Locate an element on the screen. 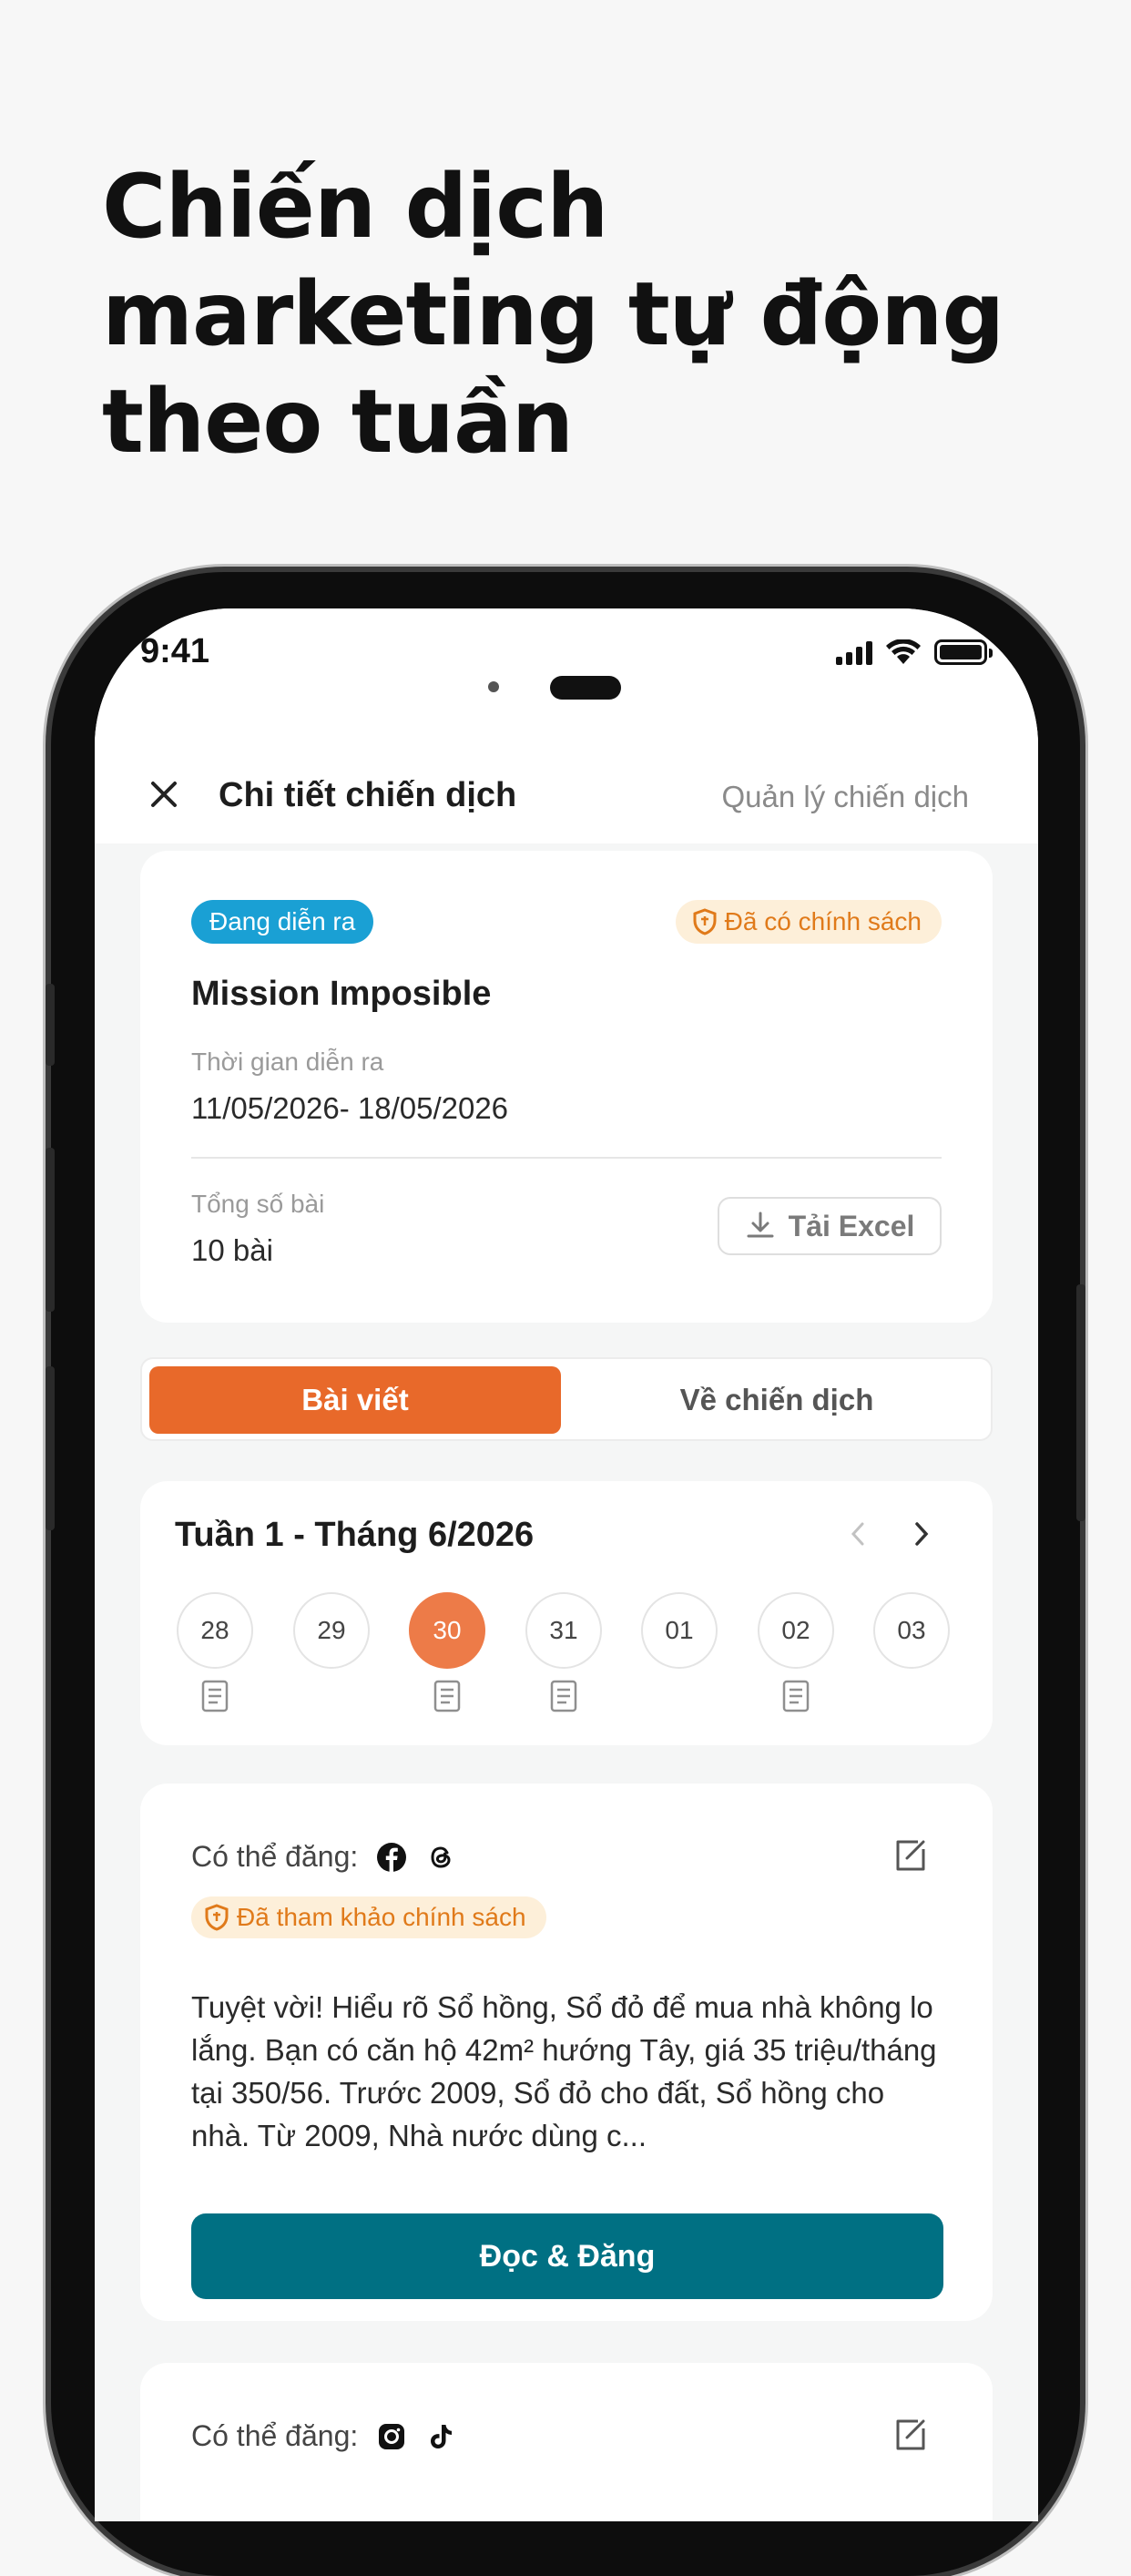  day-item: 01 is located at coordinates (680, 1630).